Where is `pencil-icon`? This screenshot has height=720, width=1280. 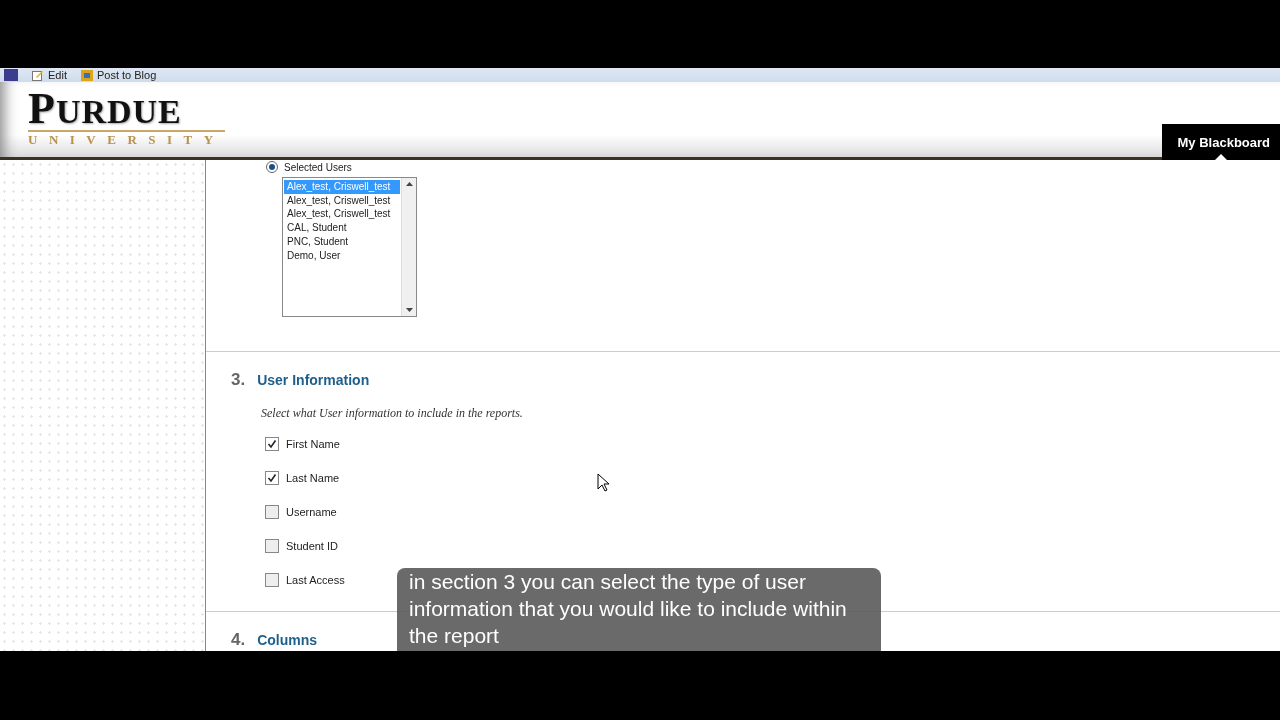 pencil-icon is located at coordinates (38, 75).